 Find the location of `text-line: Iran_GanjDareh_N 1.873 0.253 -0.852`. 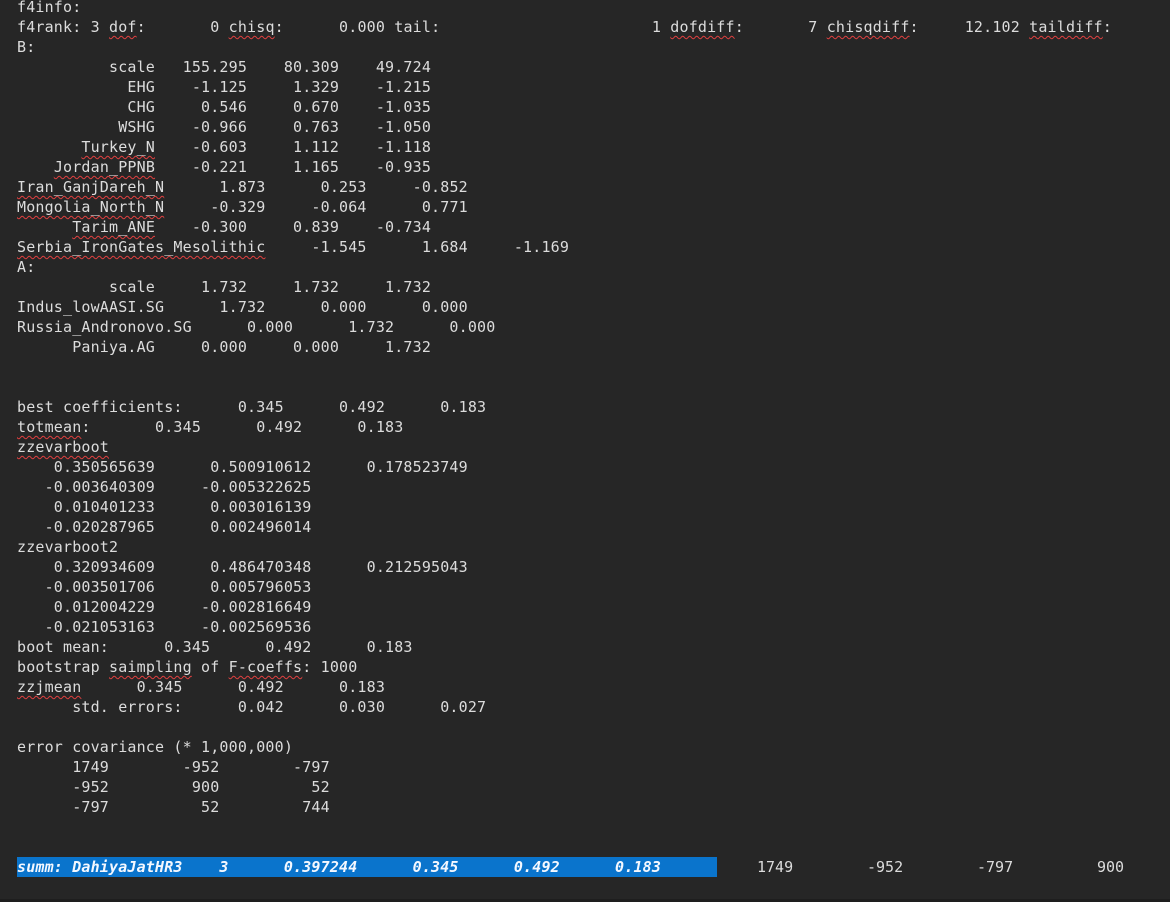

text-line: Iran_GanjDareh_N 1.873 0.253 -0.852 is located at coordinates (242, 187).